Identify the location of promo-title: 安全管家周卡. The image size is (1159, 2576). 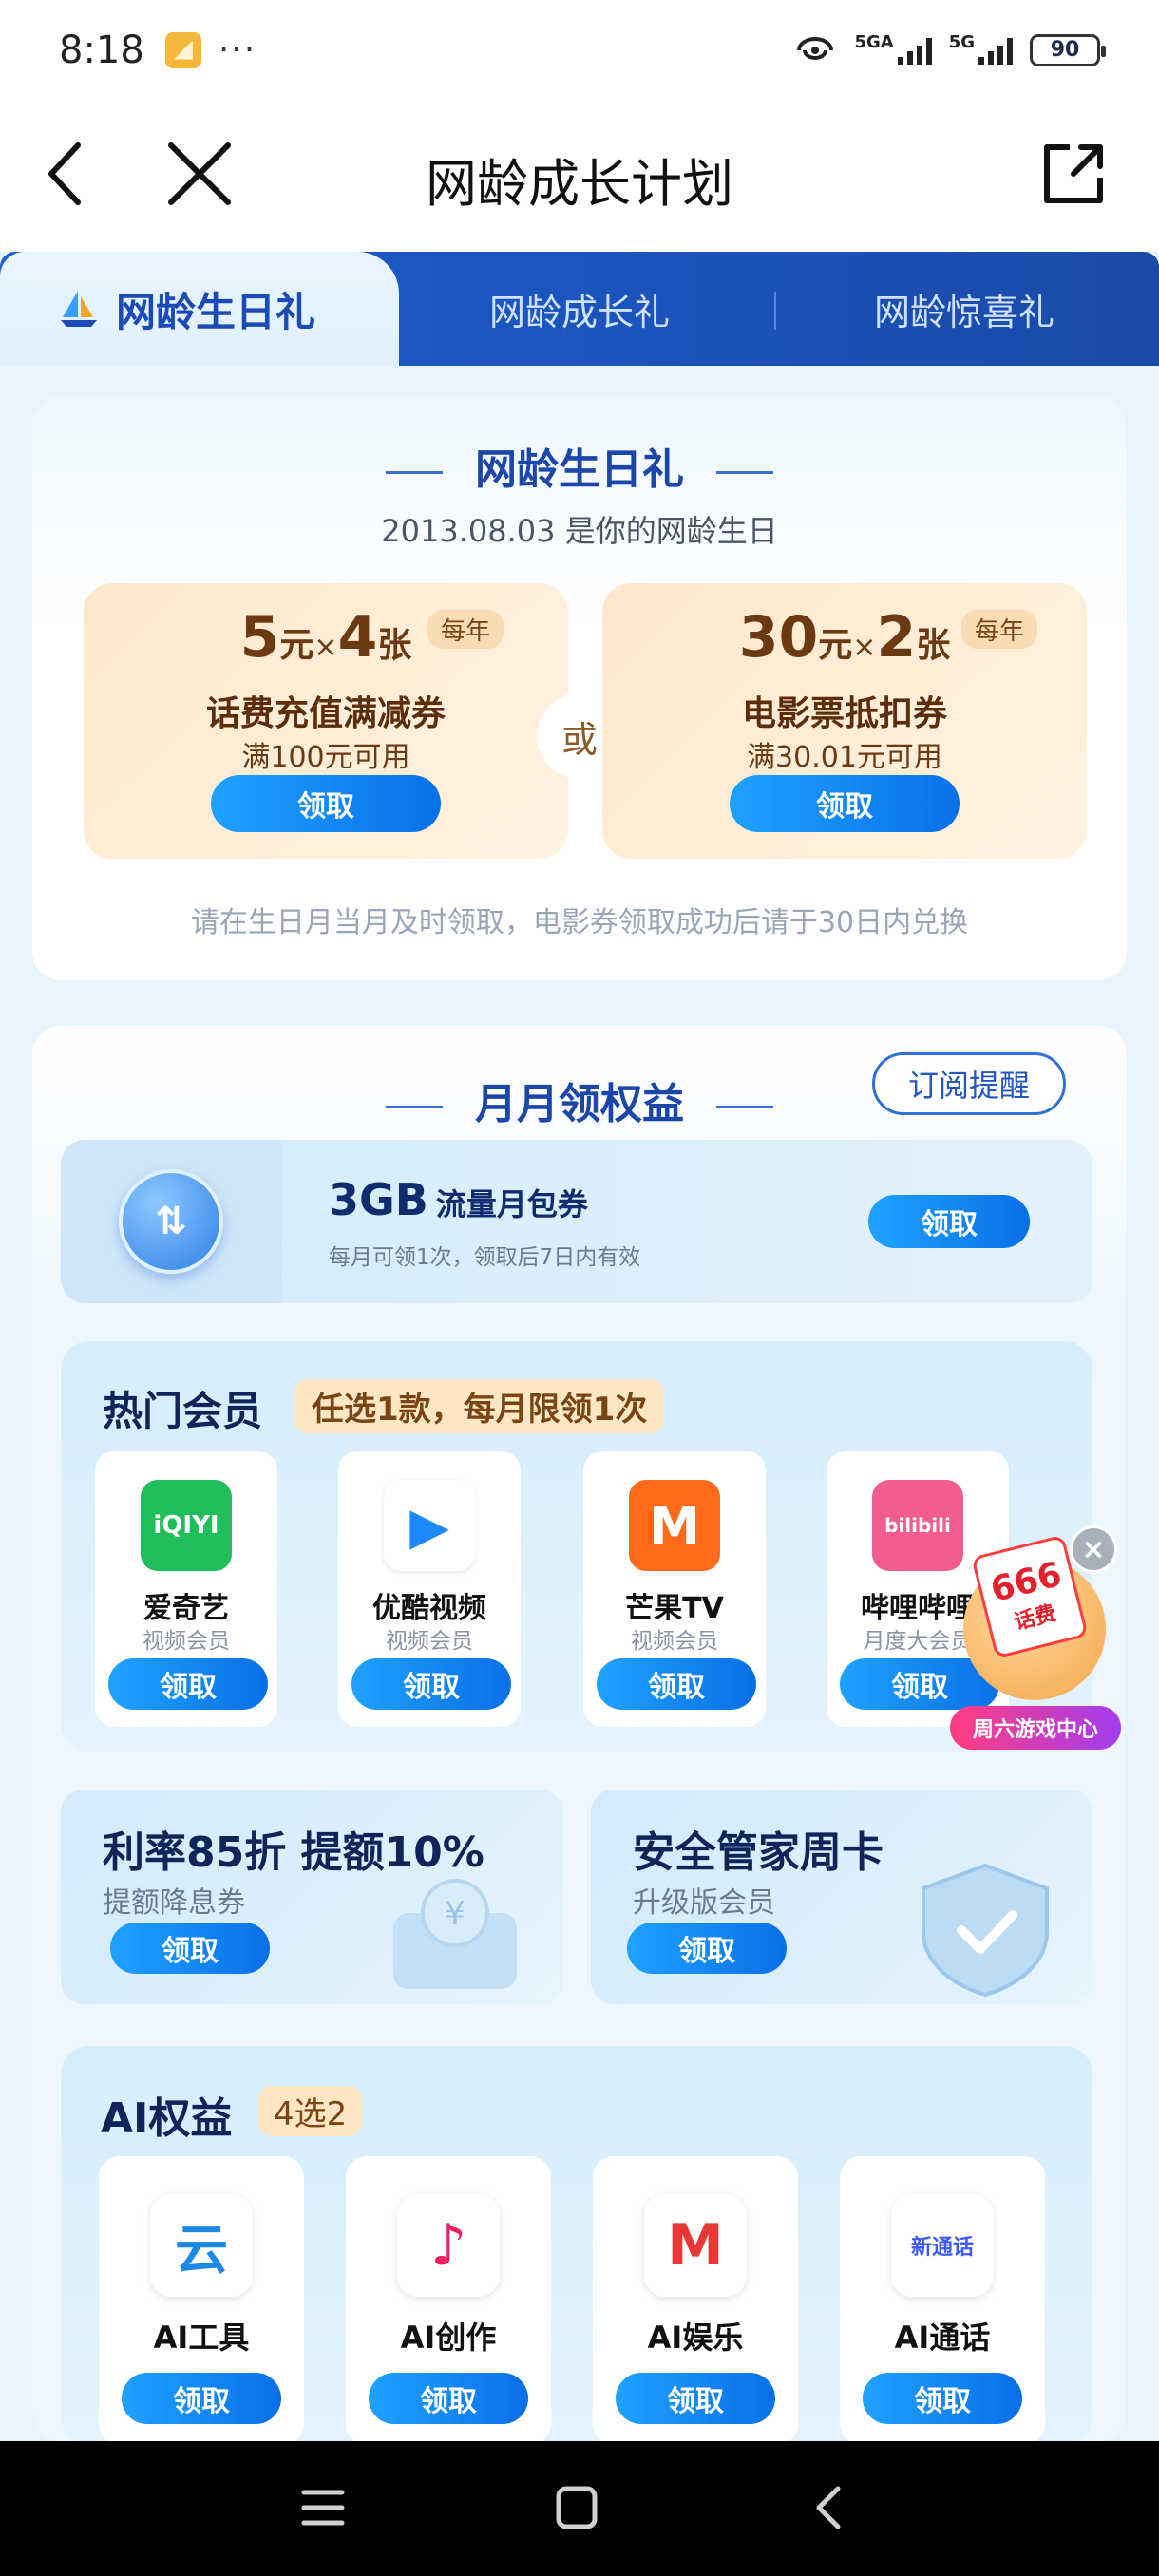
(758, 1852).